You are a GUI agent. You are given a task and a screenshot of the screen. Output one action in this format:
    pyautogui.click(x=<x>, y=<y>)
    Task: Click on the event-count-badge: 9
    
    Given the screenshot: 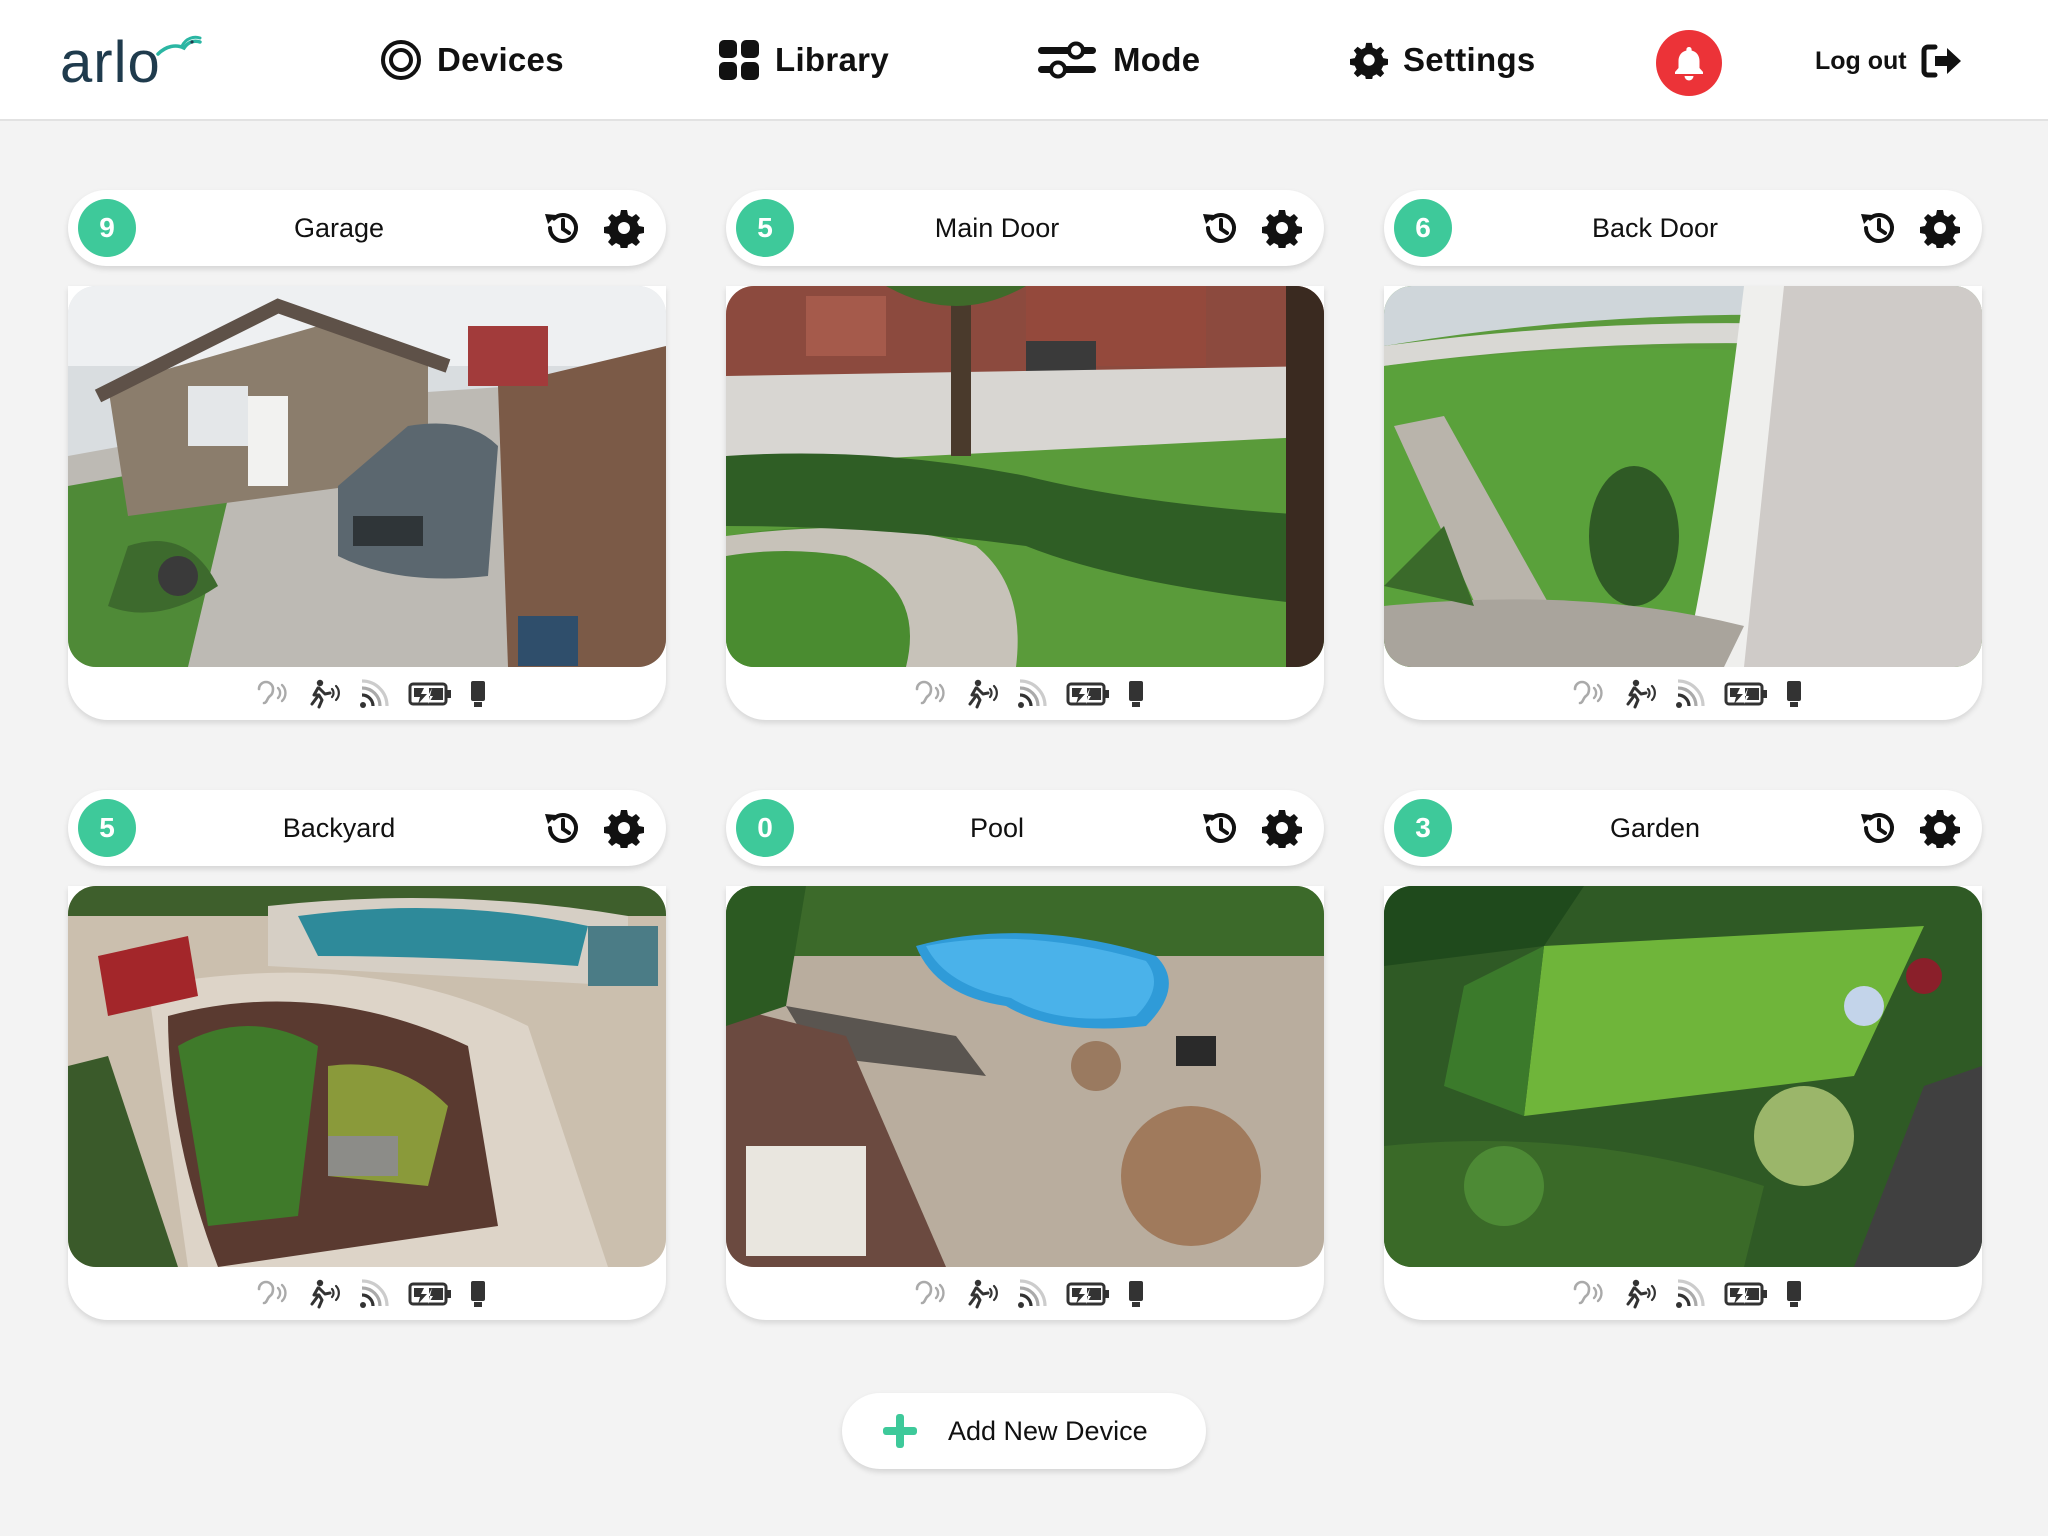 What is the action you would take?
    pyautogui.click(x=107, y=228)
    